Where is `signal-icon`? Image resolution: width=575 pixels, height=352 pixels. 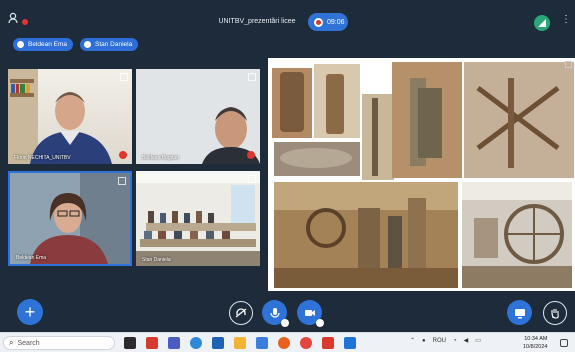
signal-icon is located at coordinates (542, 23).